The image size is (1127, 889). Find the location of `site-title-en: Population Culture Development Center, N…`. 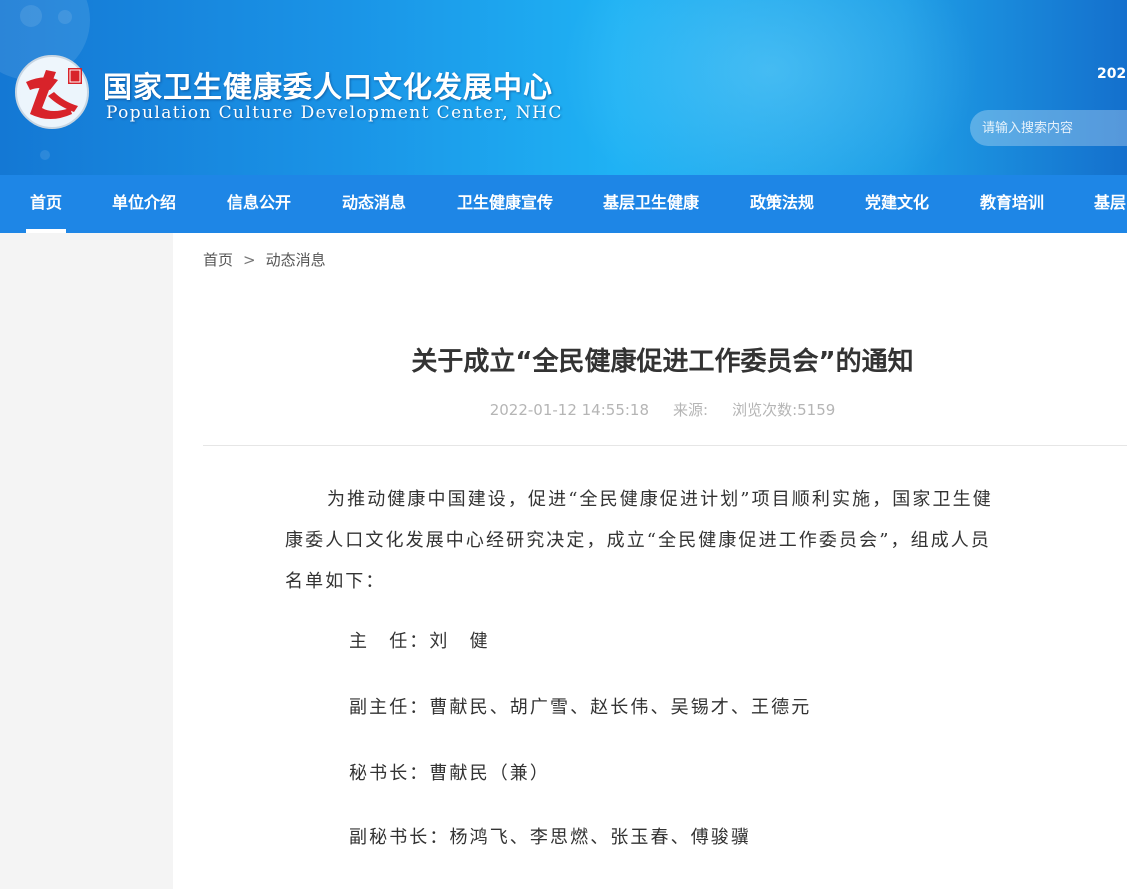

site-title-en: Population Culture Development Center, N… is located at coordinates (334, 113).